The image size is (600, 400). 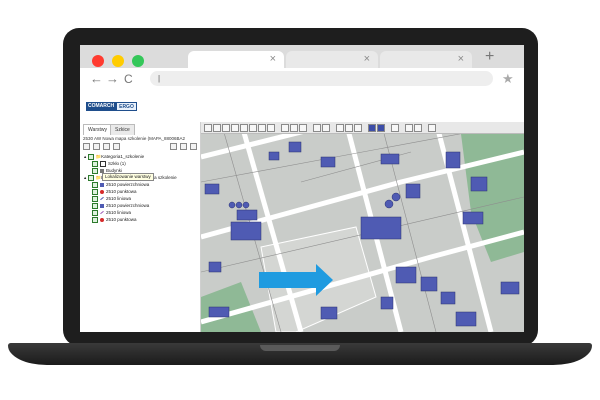 I want to click on minimize-window-button, so click(x=118, y=61).